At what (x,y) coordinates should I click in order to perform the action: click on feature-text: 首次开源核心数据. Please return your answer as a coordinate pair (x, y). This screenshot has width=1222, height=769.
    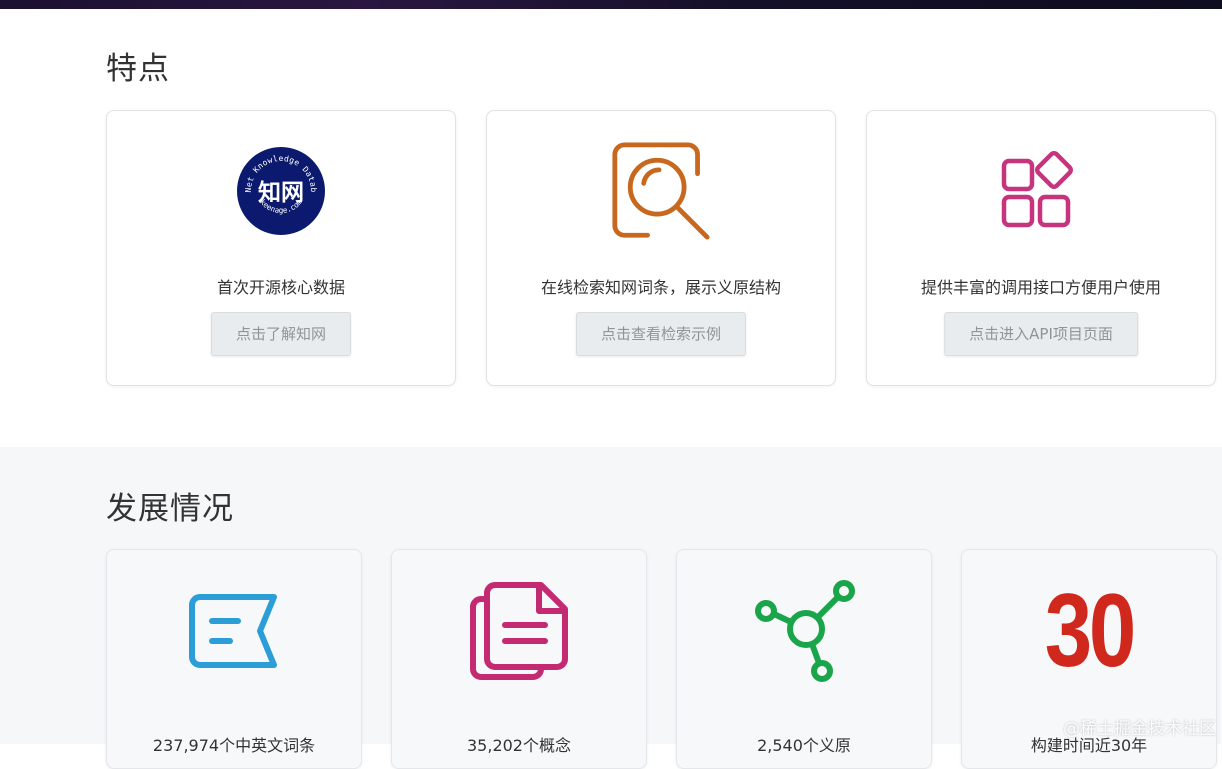
    Looking at the image, I should click on (280, 287).